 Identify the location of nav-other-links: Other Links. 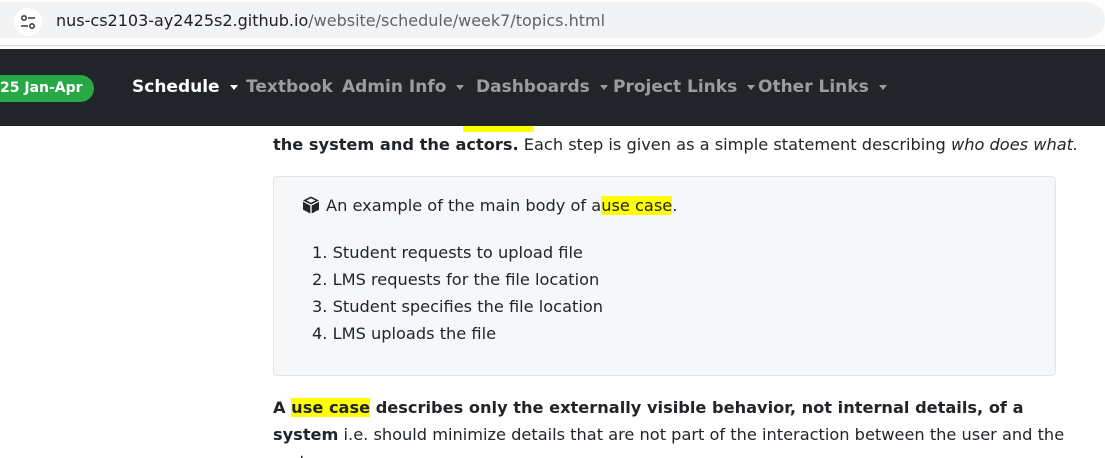
(822, 87).